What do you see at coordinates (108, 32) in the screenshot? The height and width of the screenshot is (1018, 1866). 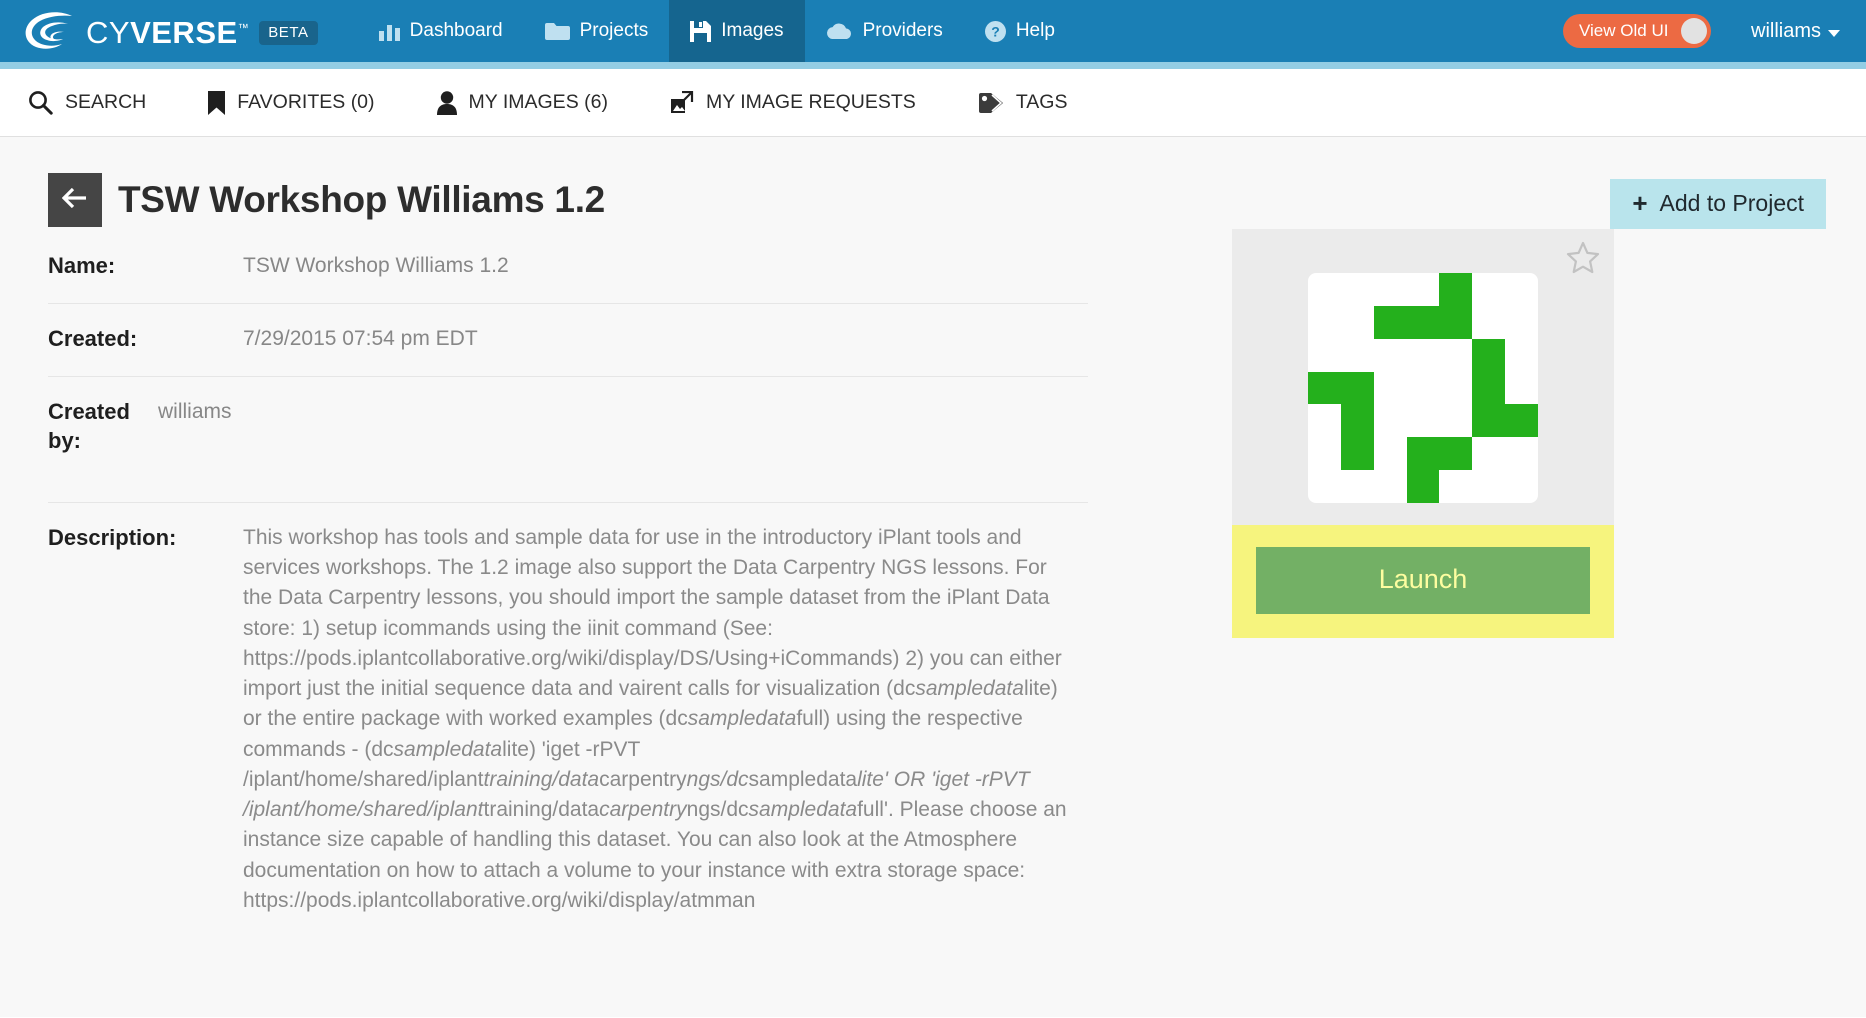 I see `brand-word-light: CY` at bounding box center [108, 32].